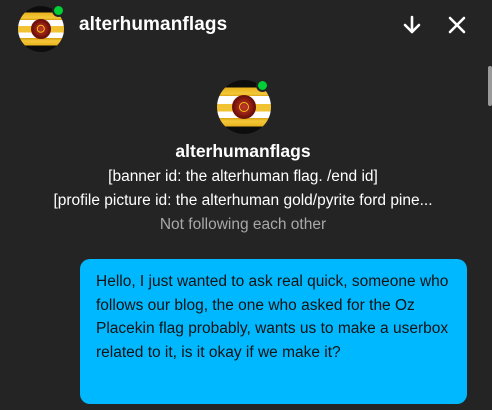 The height and width of the screenshot is (410, 492). I want to click on close-button, so click(457, 25).